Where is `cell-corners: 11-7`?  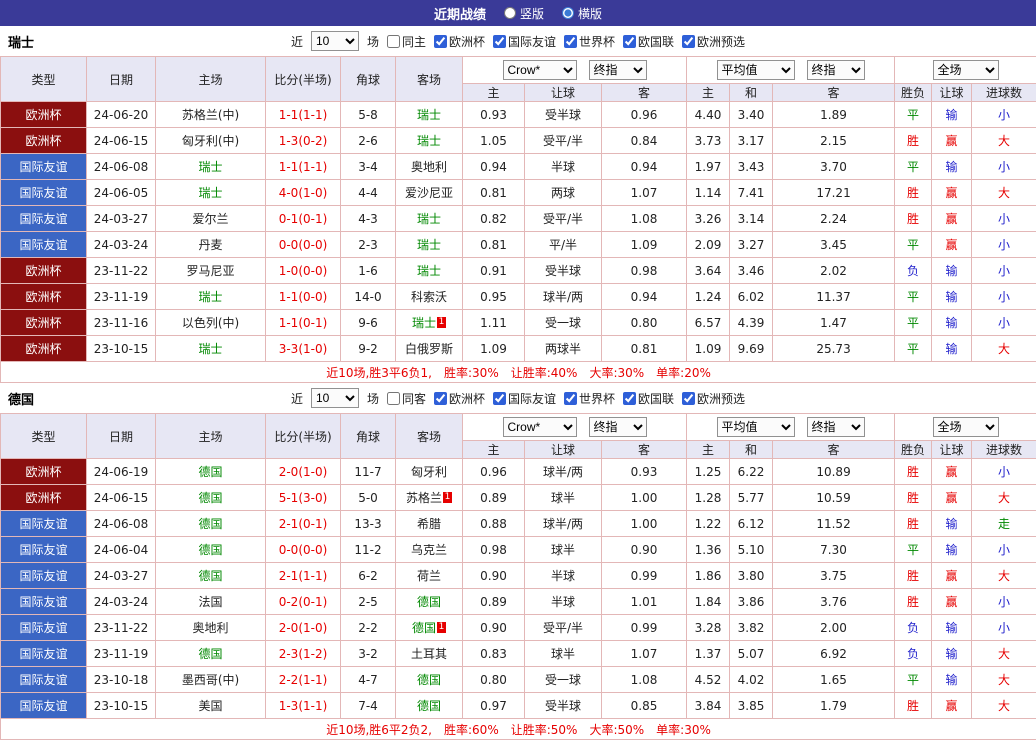 cell-corners: 11-7 is located at coordinates (368, 471).